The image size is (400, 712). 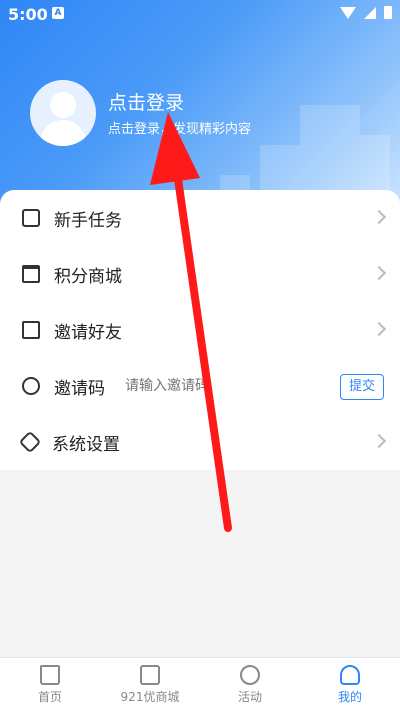 What do you see at coordinates (86, 444) in the screenshot?
I see `menu-item-label: 系统设置` at bounding box center [86, 444].